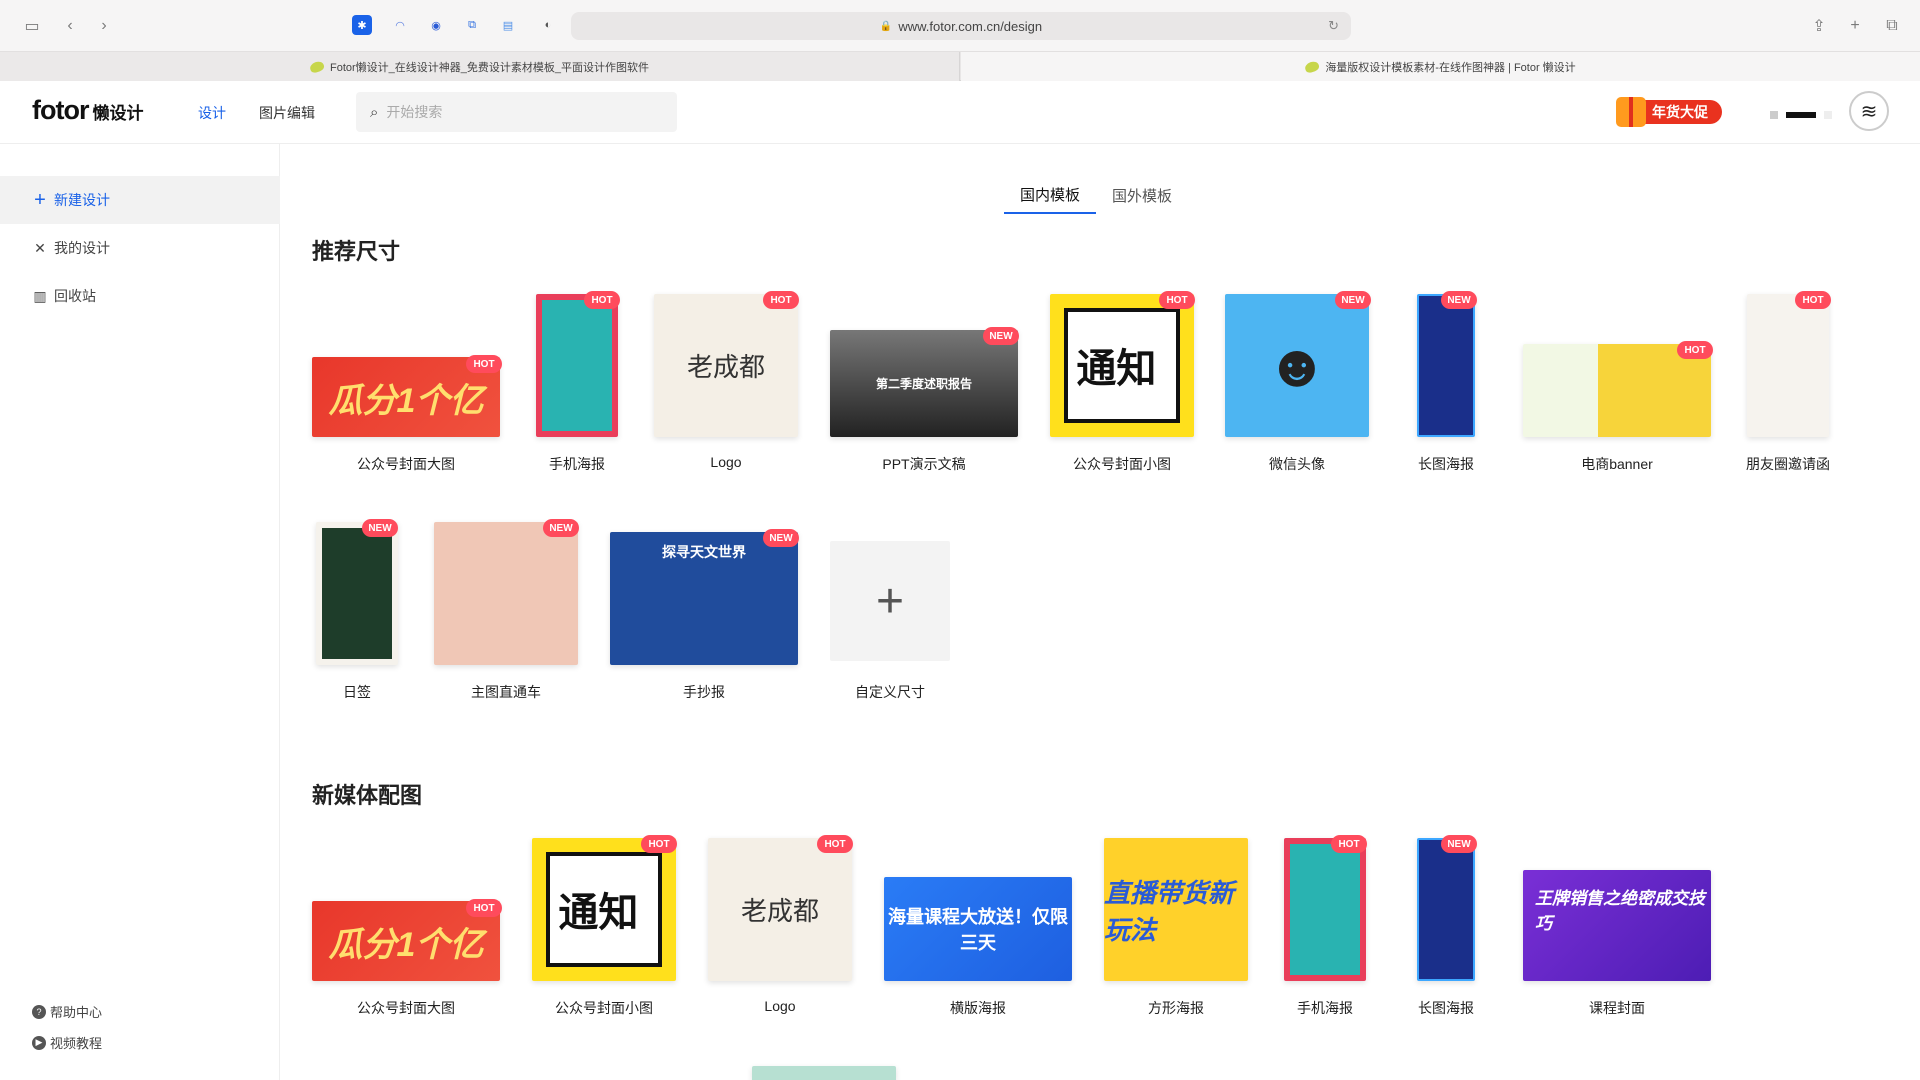 This screenshot has width=1920, height=1080. What do you see at coordinates (978, 1008) in the screenshot?
I see `card-label: 横版海报` at bounding box center [978, 1008].